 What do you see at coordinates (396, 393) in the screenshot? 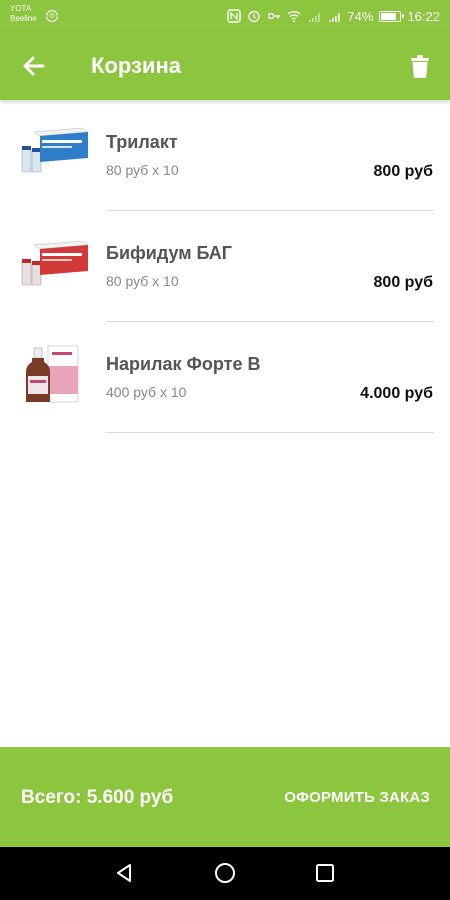
I see `product-price: 4.000 руб` at bounding box center [396, 393].